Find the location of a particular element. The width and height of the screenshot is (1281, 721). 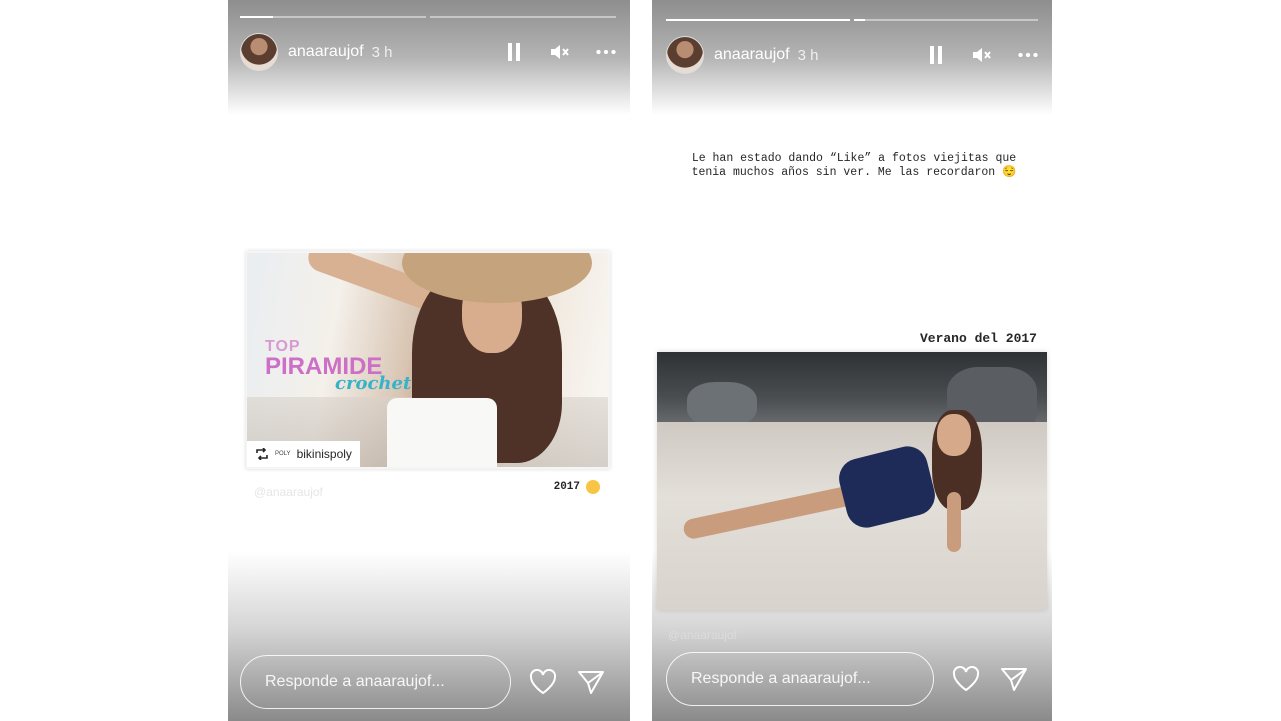

post-credit: POLY bikinispoly is located at coordinates (303, 454).